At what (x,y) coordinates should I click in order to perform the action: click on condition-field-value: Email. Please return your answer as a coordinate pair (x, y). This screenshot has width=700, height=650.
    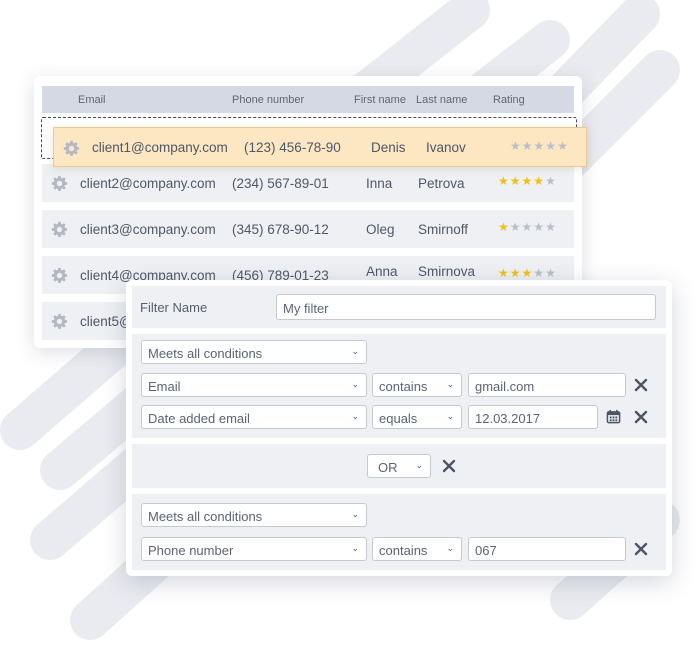
    Looking at the image, I should click on (164, 386).